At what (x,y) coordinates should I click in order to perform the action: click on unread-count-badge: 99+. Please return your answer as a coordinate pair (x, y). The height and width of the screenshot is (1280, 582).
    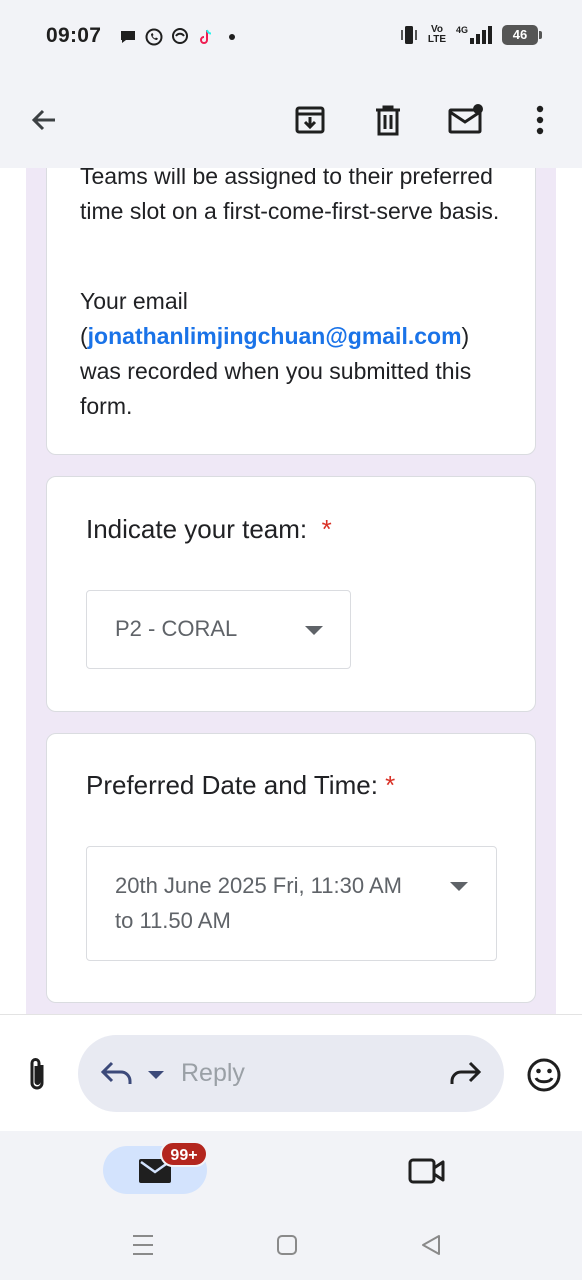
    Looking at the image, I should click on (184, 1154).